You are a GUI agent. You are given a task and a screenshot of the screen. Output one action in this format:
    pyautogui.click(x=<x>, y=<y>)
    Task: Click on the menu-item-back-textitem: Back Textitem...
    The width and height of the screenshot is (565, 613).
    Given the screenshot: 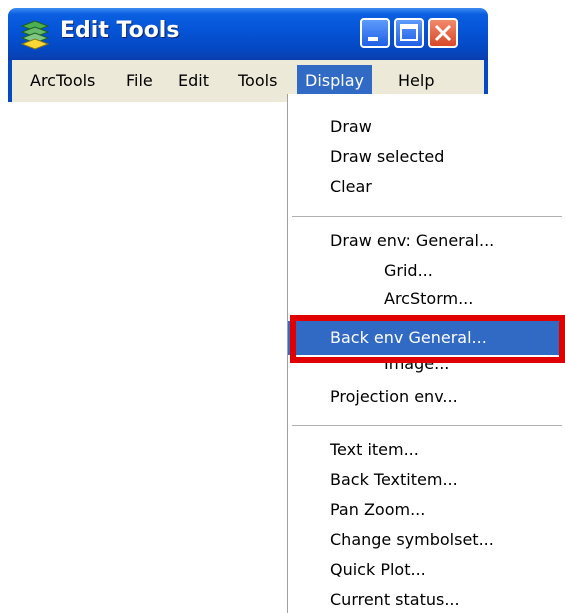 What is the action you would take?
    pyautogui.click(x=426, y=480)
    